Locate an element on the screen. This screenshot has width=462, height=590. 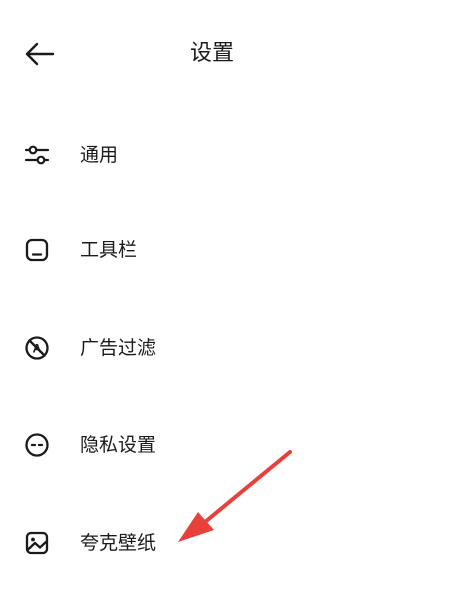
menu-item-label: 广告过滤 is located at coordinates (118, 348).